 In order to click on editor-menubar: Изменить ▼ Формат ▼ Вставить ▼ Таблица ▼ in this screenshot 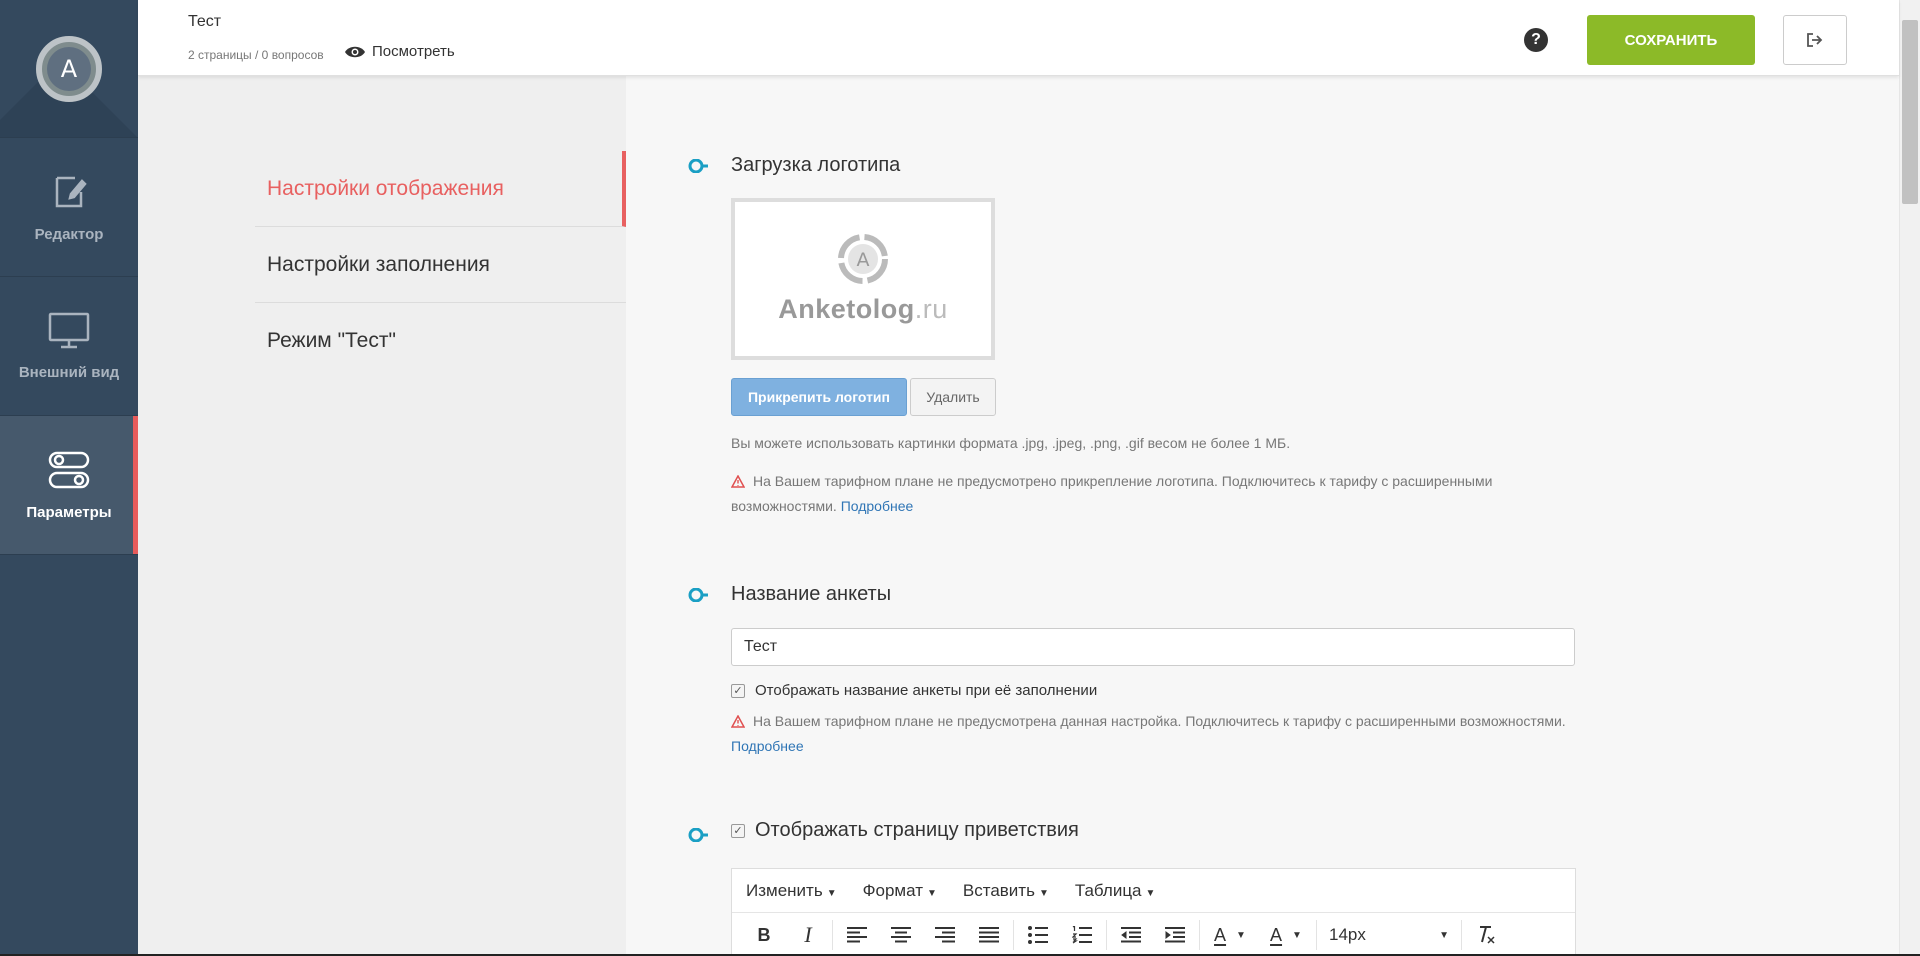, I will do `click(1153, 891)`.